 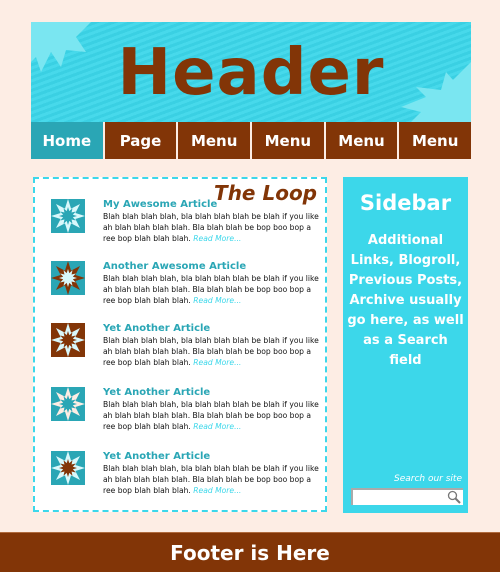 I want to click on starburst-teal-icon, so click(x=68, y=216).